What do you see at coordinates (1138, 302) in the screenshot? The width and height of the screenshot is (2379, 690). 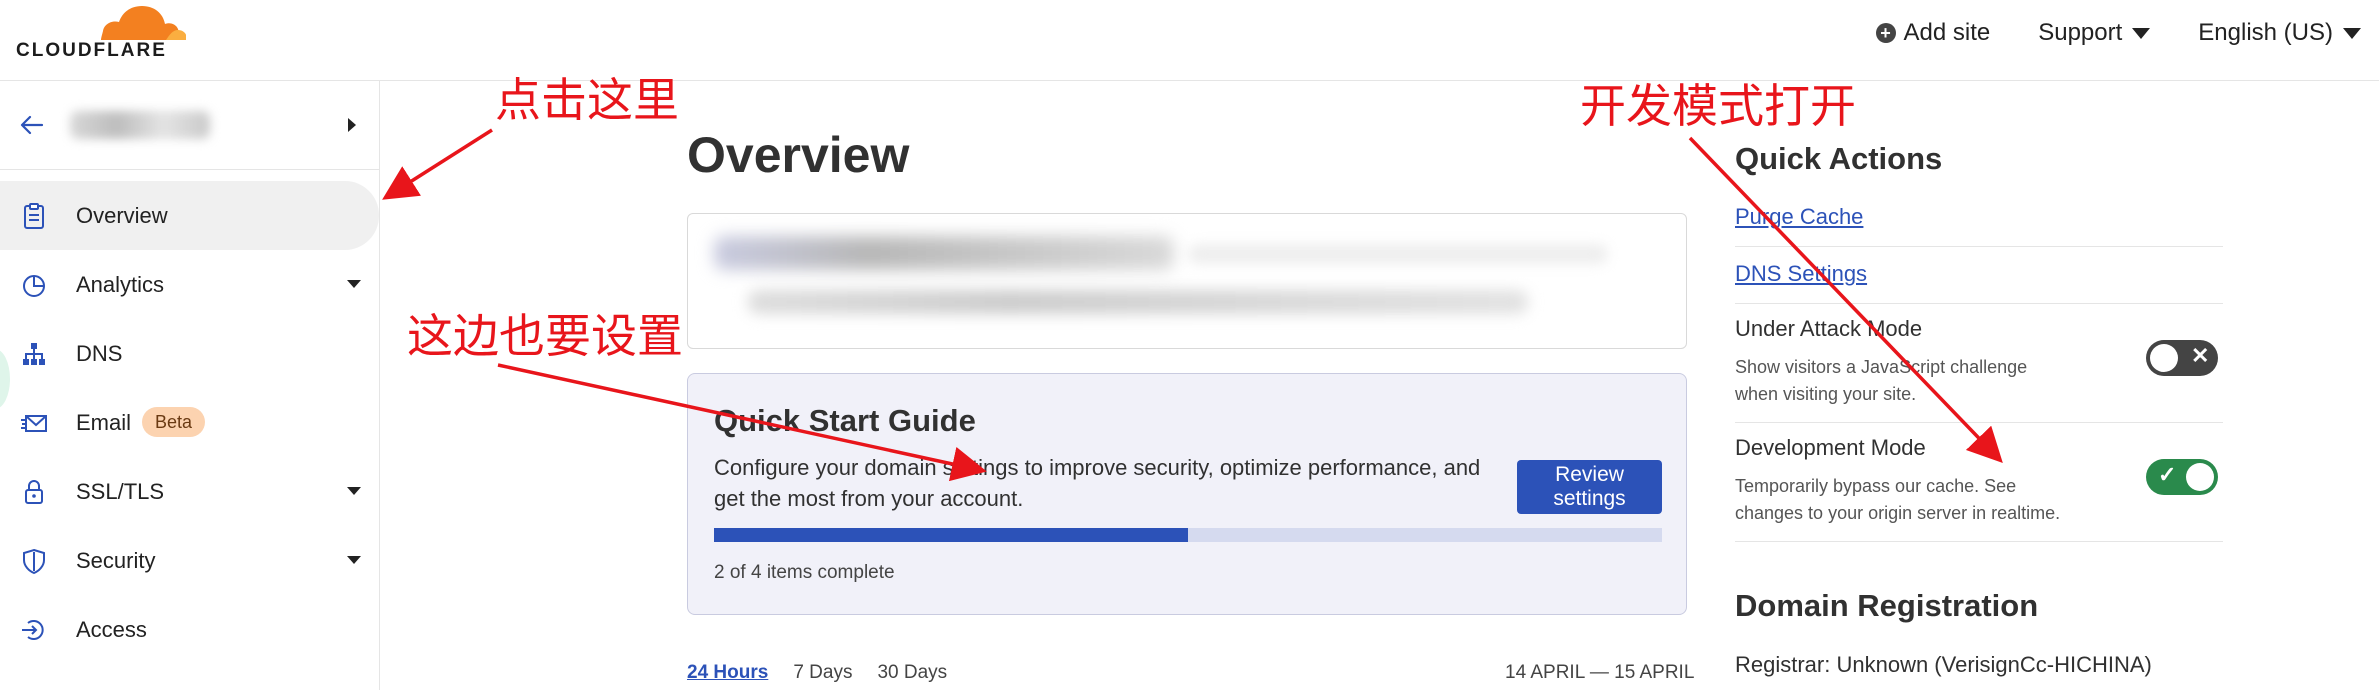 I see `zone-description-redacted` at bounding box center [1138, 302].